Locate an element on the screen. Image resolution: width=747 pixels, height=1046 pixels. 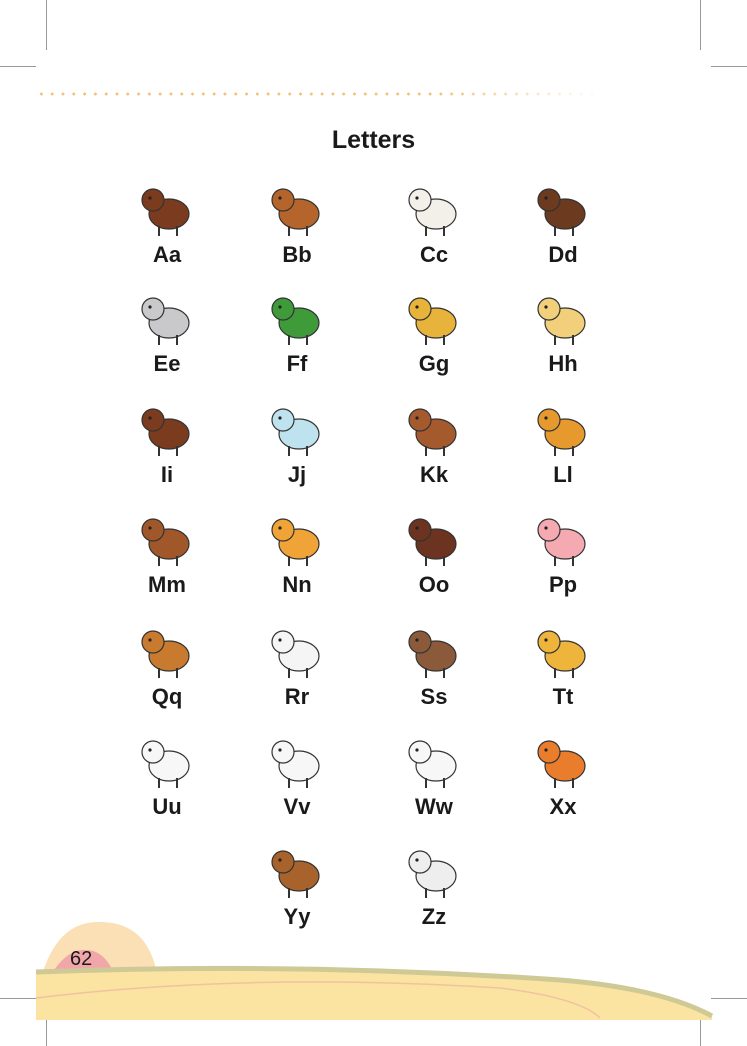
cow-icon is located at coordinates (432, 212).